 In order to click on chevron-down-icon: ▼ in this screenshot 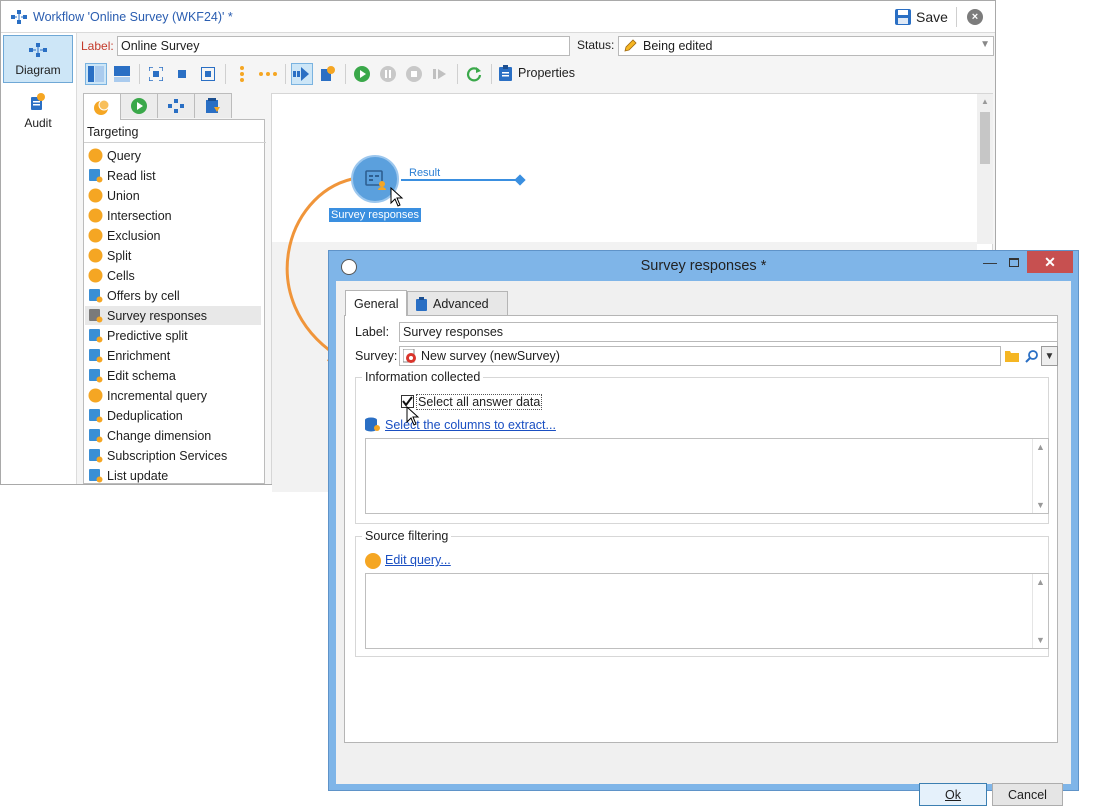, I will do `click(1049, 356)`.